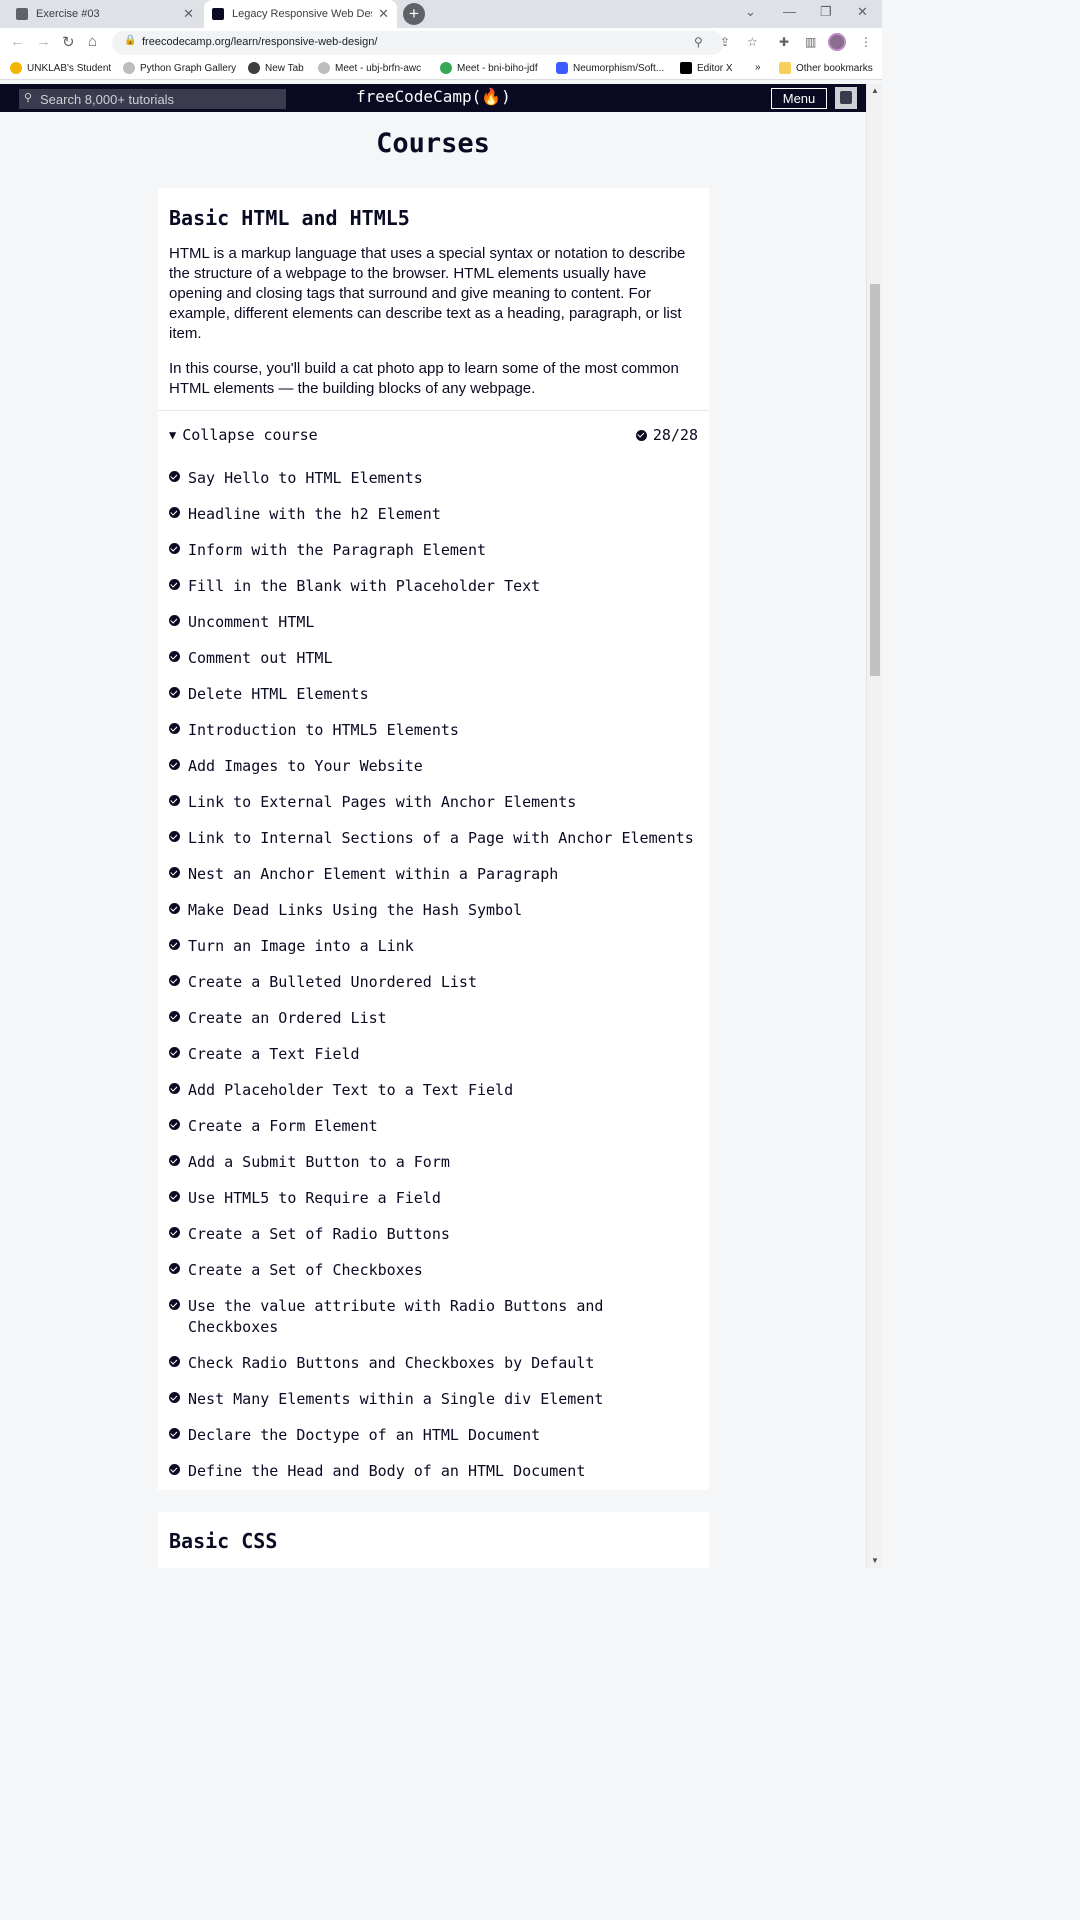 This screenshot has width=1080, height=1920. I want to click on lesson-link: Uncomment HTML, so click(251, 622).